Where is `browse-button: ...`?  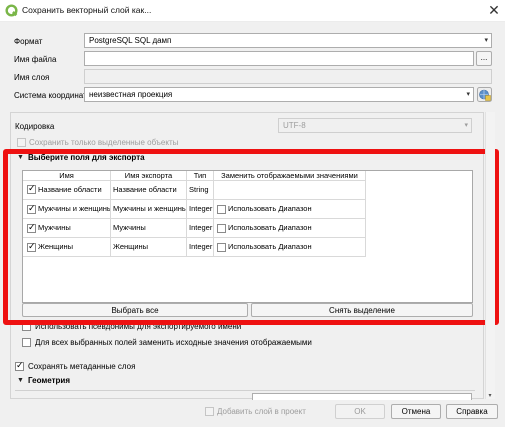
browse-button: ... is located at coordinates (484, 58).